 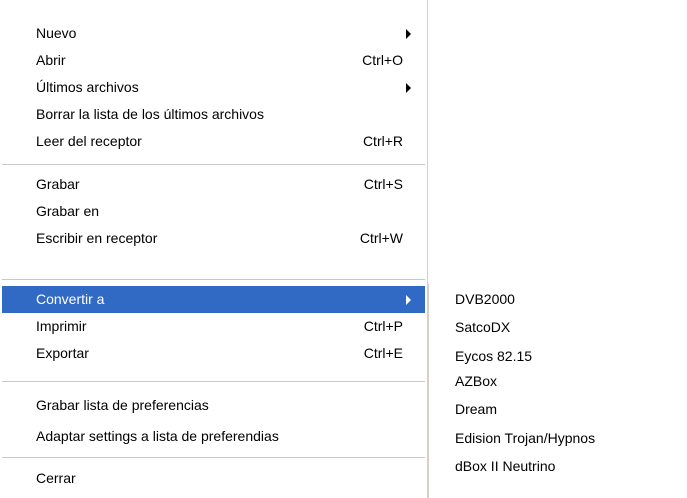 What do you see at coordinates (213, 184) in the screenshot?
I see `menu-item-grabar: Grabar Ctrl+S` at bounding box center [213, 184].